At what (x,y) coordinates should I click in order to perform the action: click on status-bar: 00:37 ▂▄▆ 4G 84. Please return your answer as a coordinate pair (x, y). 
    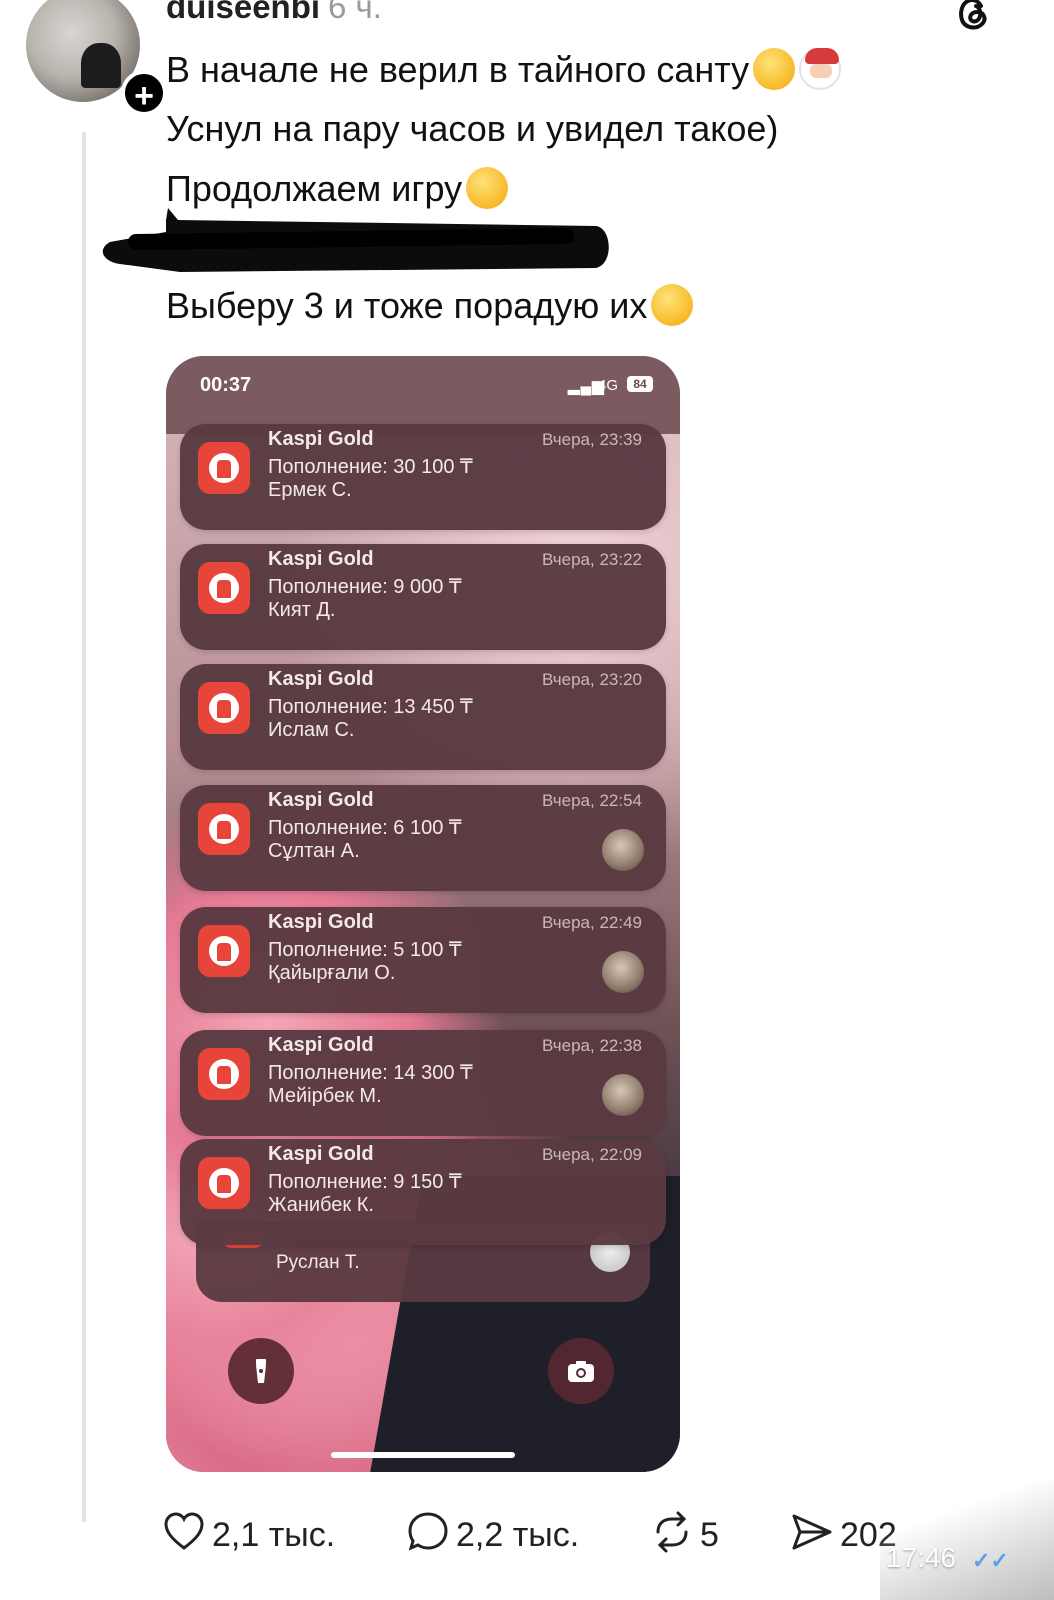
    Looking at the image, I should click on (423, 395).